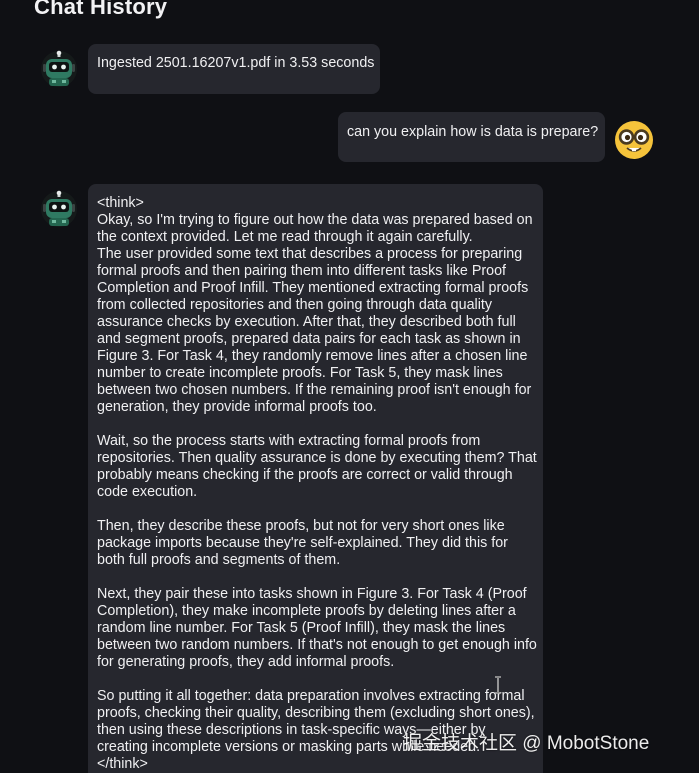 This screenshot has height=773, width=699. I want to click on watermark: 掘金技术社区 @ MobotStone, so click(526, 743).